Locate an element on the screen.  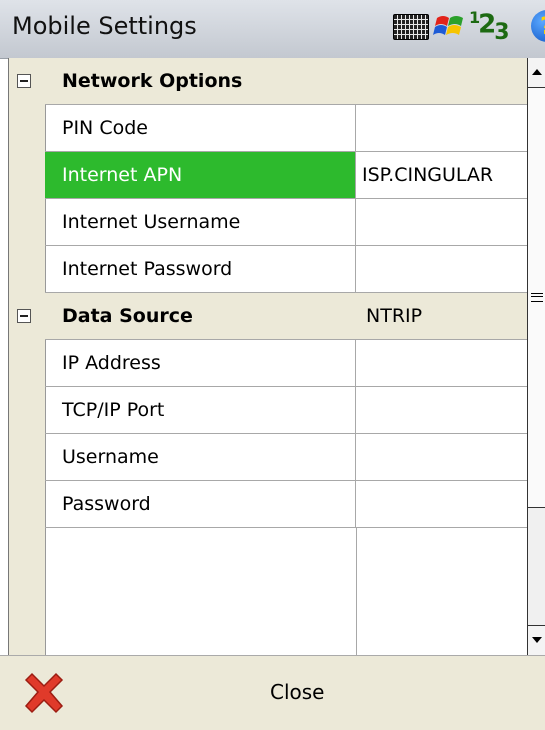
collapse-data-source-icon is located at coordinates (24, 316).